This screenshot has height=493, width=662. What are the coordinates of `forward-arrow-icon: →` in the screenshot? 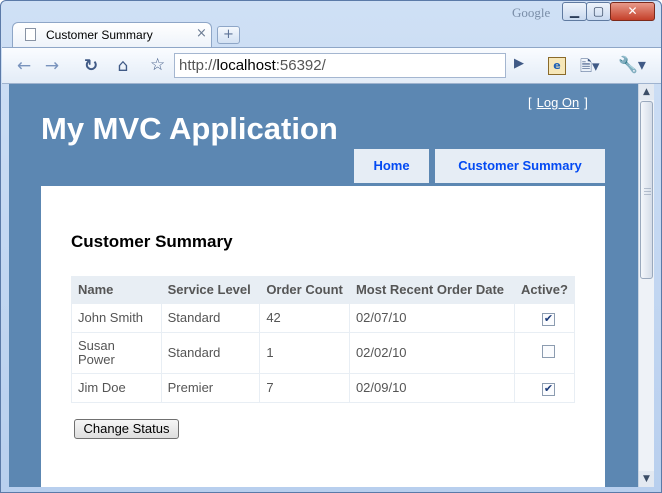 It's located at (52, 66).